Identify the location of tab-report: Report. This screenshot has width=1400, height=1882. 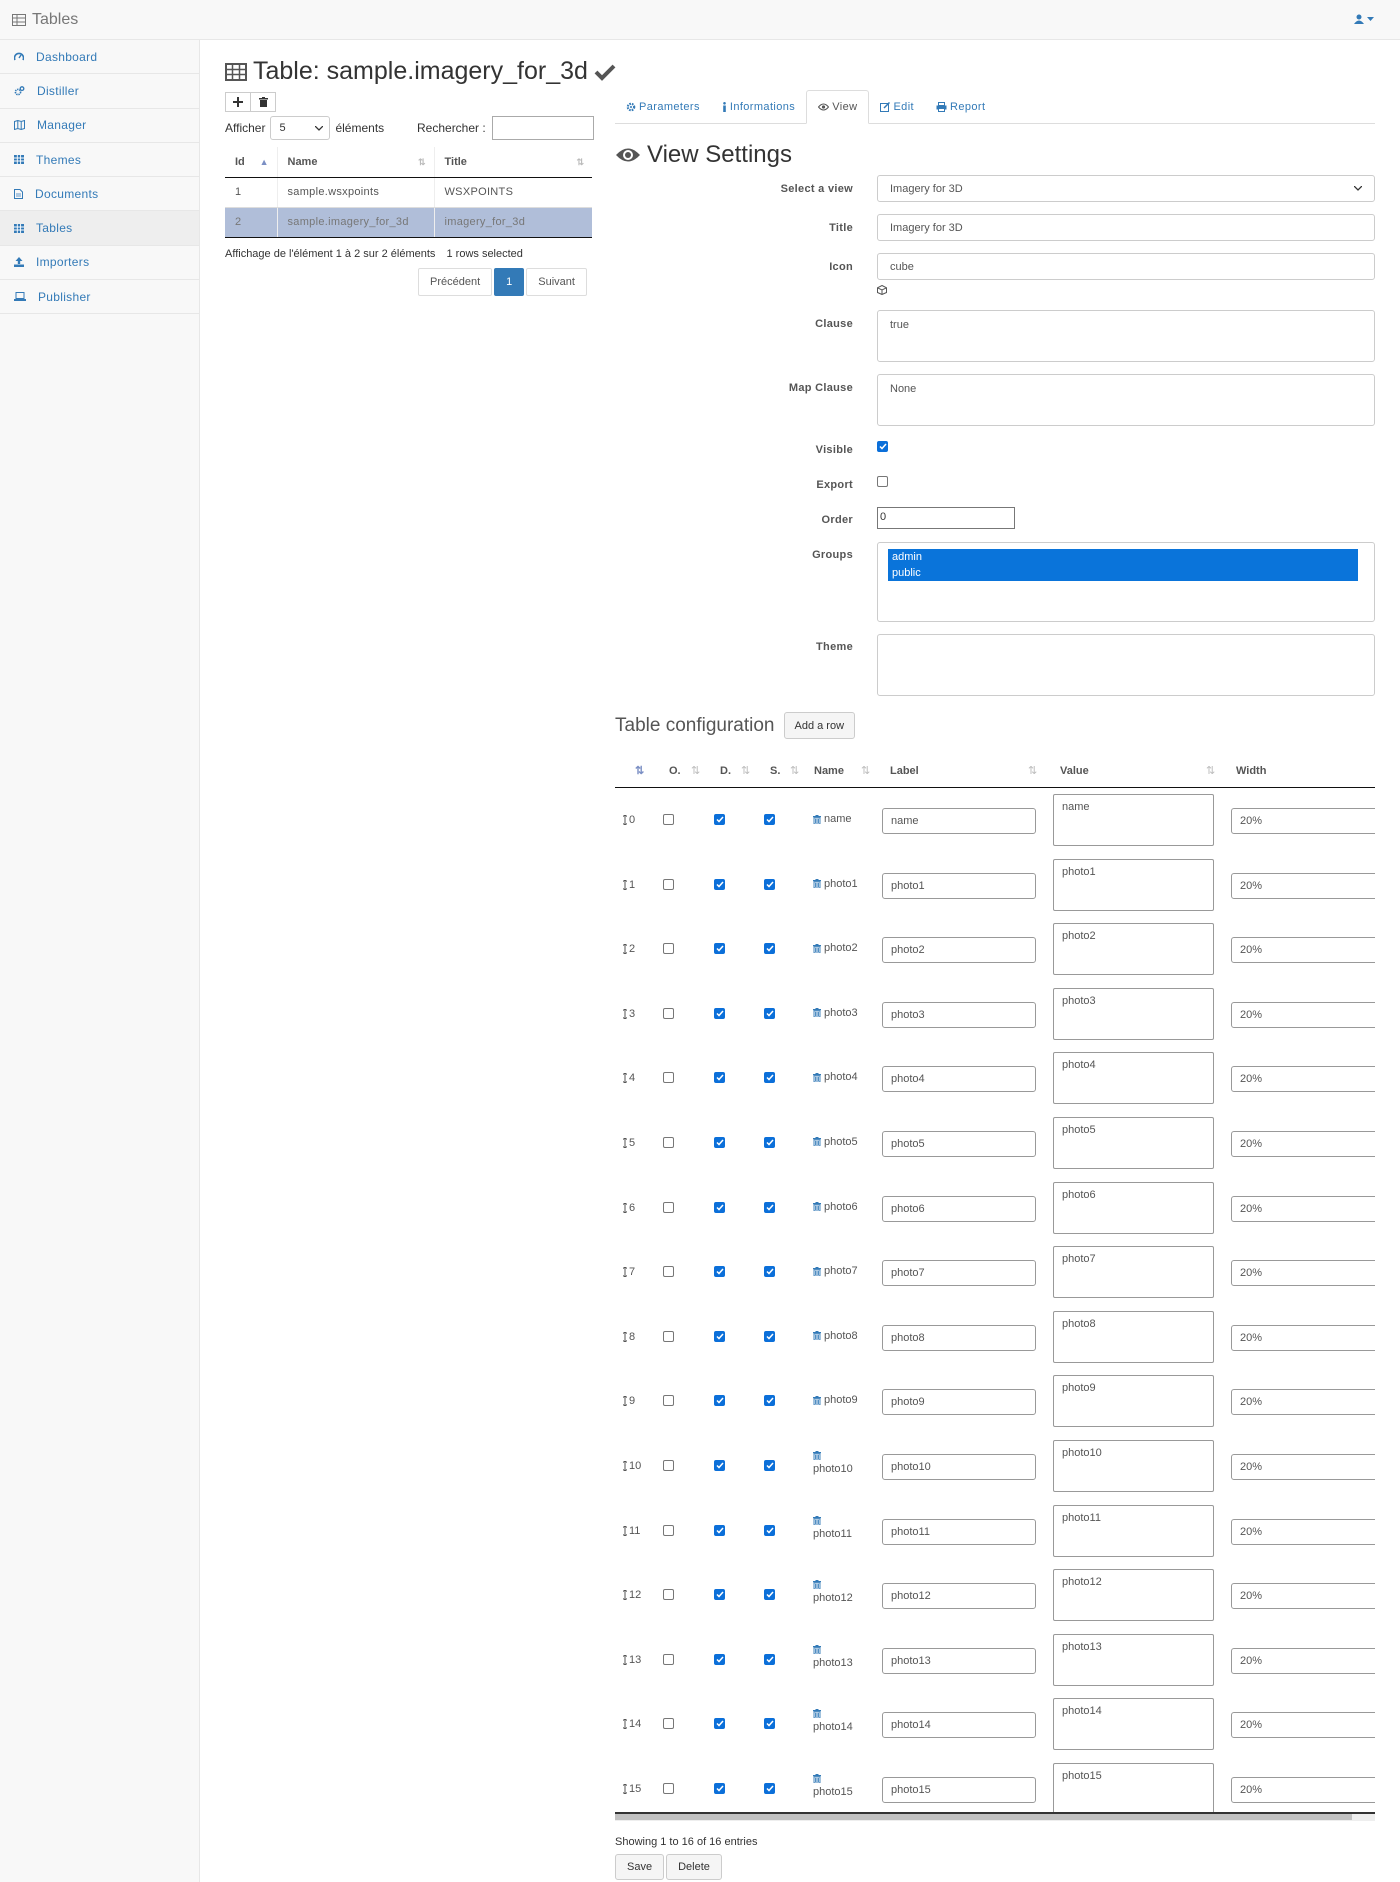
(960, 107).